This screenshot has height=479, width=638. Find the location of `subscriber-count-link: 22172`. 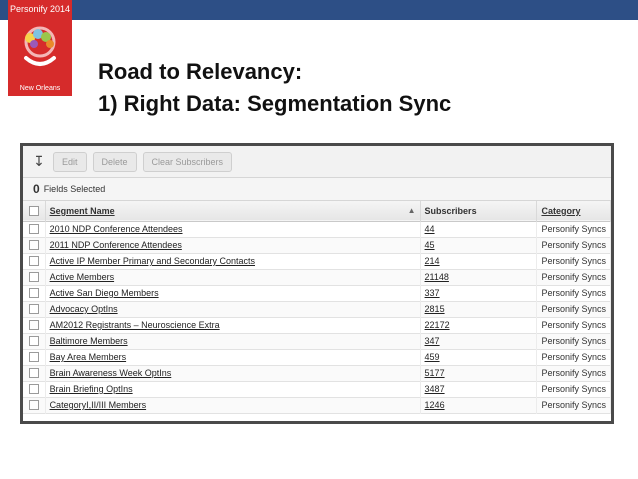

subscriber-count-link: 22172 is located at coordinates (479, 325).